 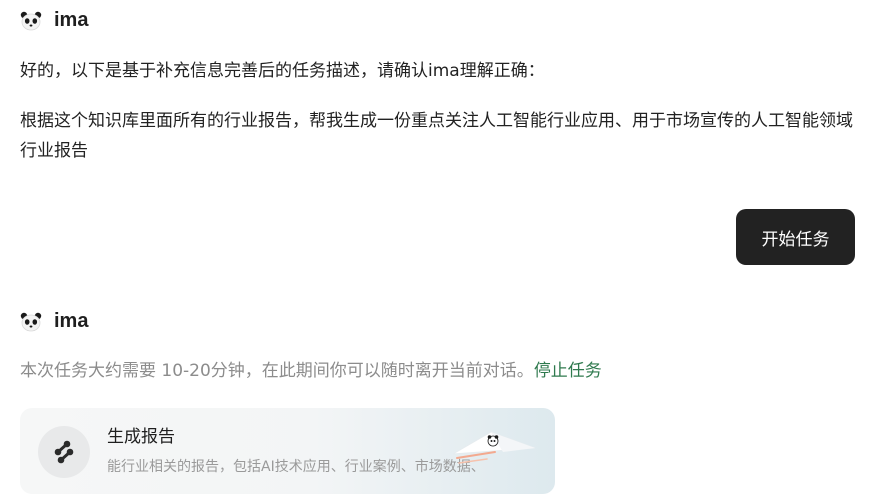 I want to click on stop-task-link: 停止任务, so click(x=568, y=371).